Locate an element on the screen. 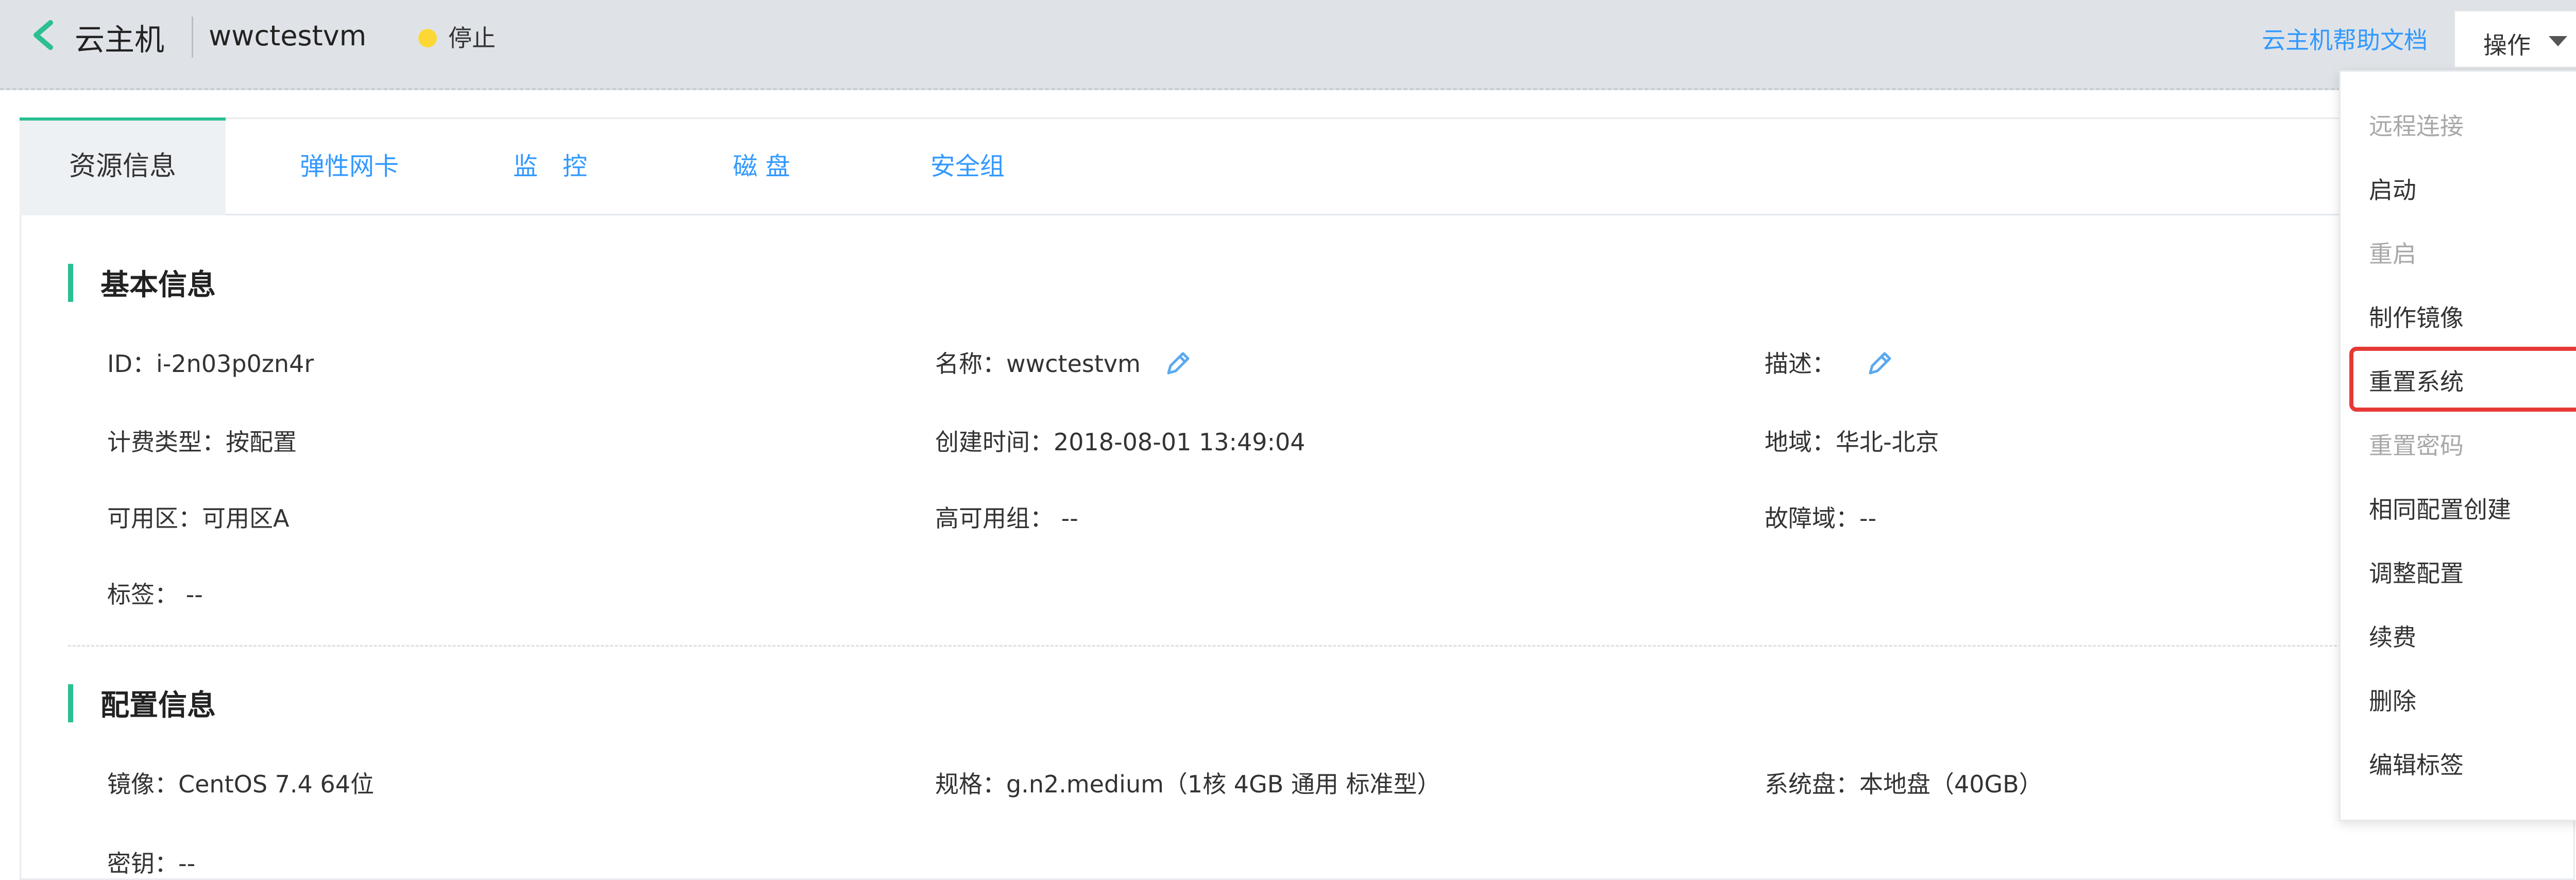 Image resolution: width=2576 pixels, height=880 pixels. field-id: ID：i-2n03p0zn4r is located at coordinates (210, 364).